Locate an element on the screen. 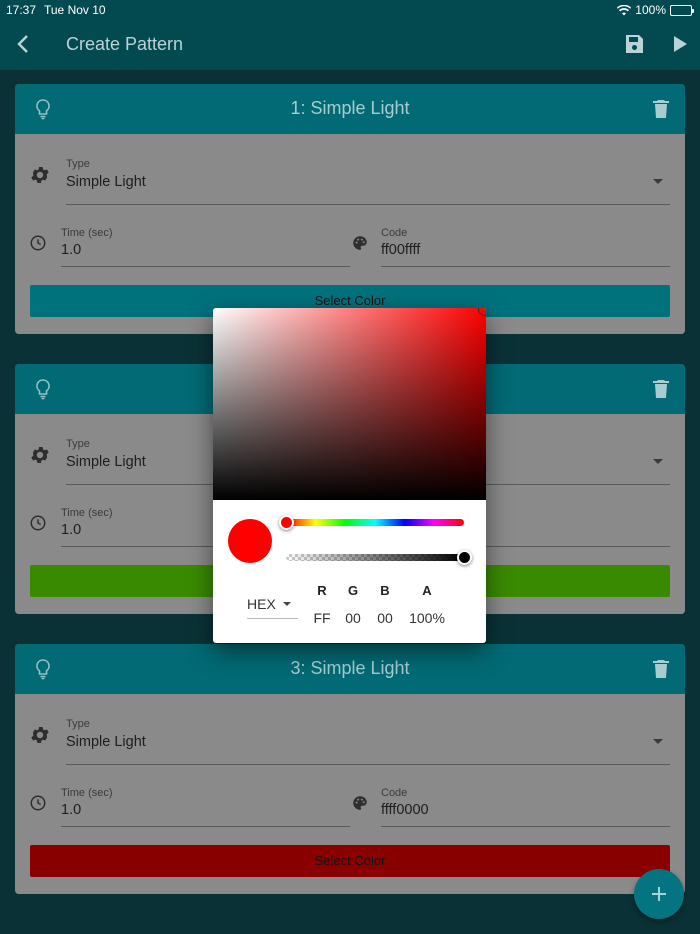 Image resolution: width=700 pixels, height=934 pixels. lightbulb-icon is located at coordinates (43, 389).